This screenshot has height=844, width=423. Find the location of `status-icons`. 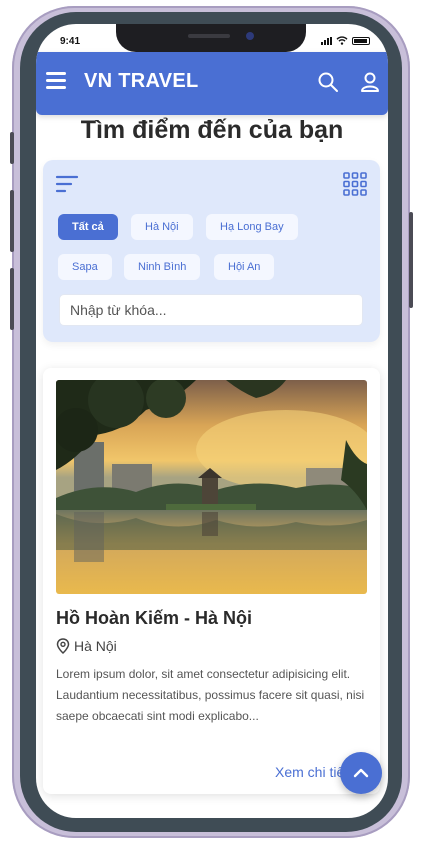

status-icons is located at coordinates (345, 40).